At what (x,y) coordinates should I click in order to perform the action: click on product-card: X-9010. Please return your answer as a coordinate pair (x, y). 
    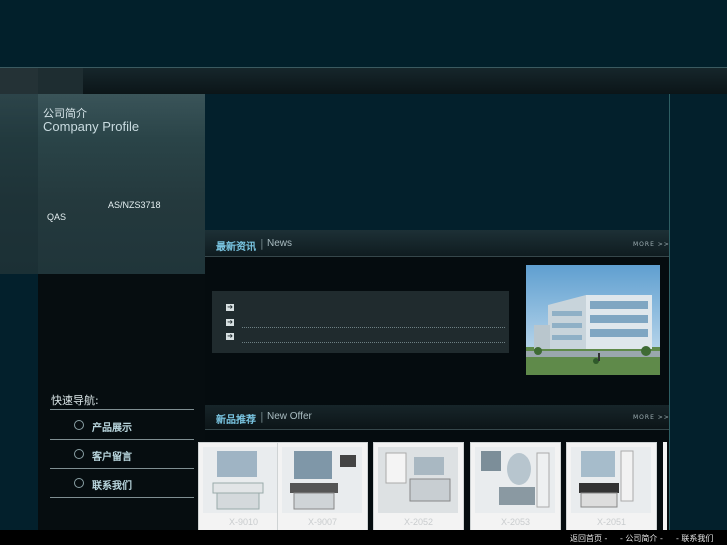
    Looking at the image, I should click on (243, 487).